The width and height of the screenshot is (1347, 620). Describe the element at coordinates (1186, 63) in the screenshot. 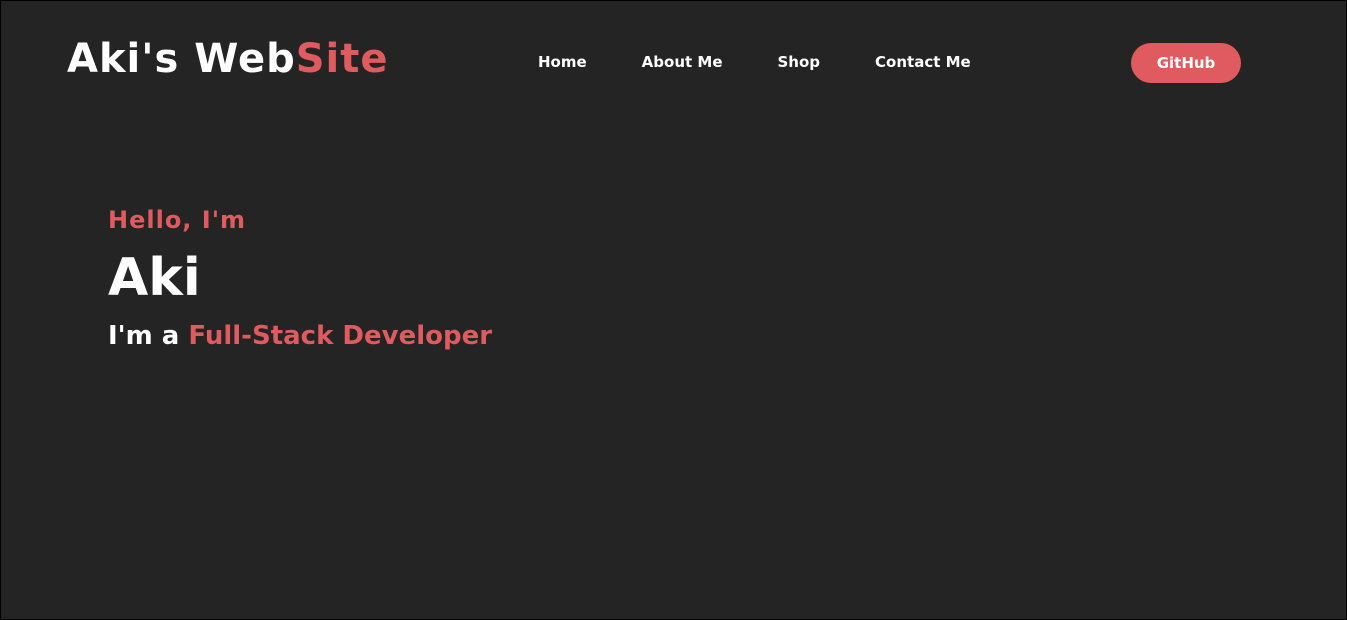

I see `github-button: GitHub` at that location.